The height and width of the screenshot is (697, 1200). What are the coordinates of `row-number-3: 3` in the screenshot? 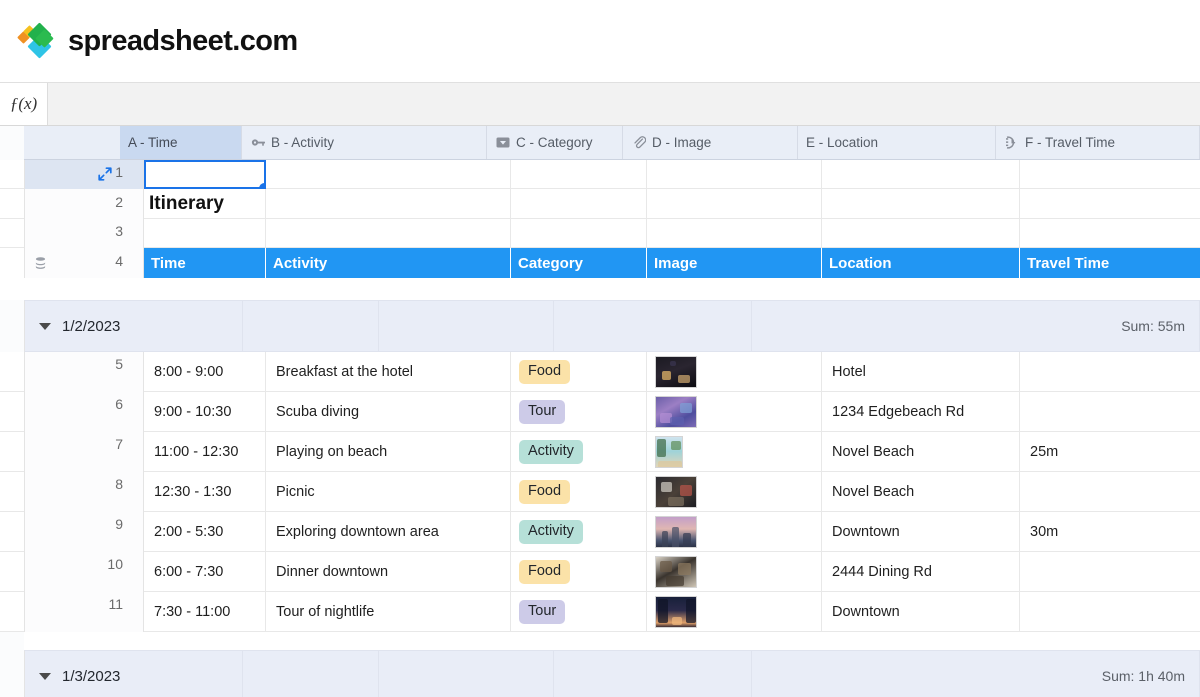 It's located at (84, 233).